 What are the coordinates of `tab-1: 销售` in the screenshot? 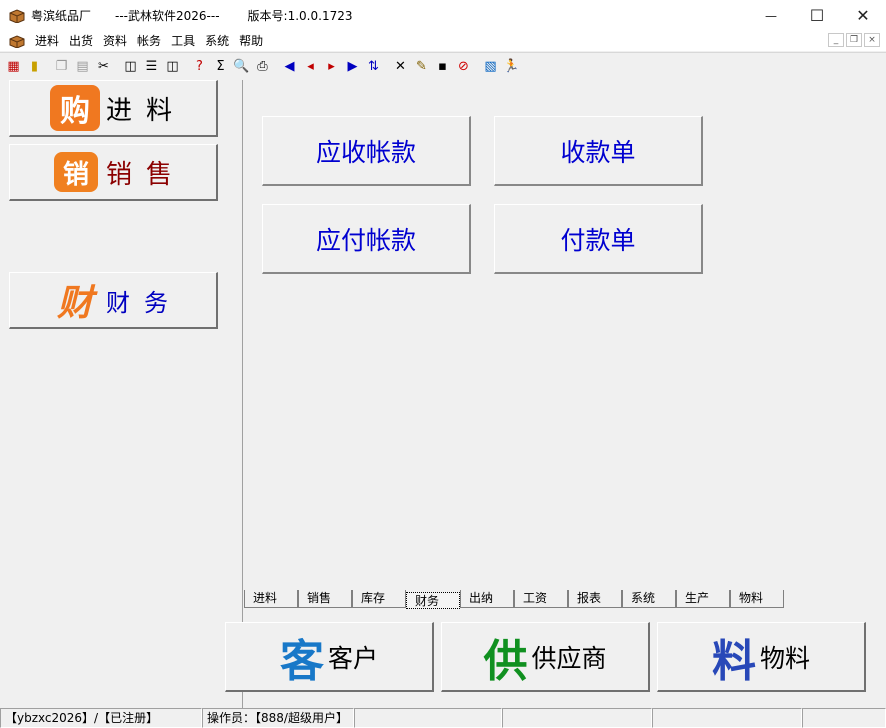 It's located at (325, 599).